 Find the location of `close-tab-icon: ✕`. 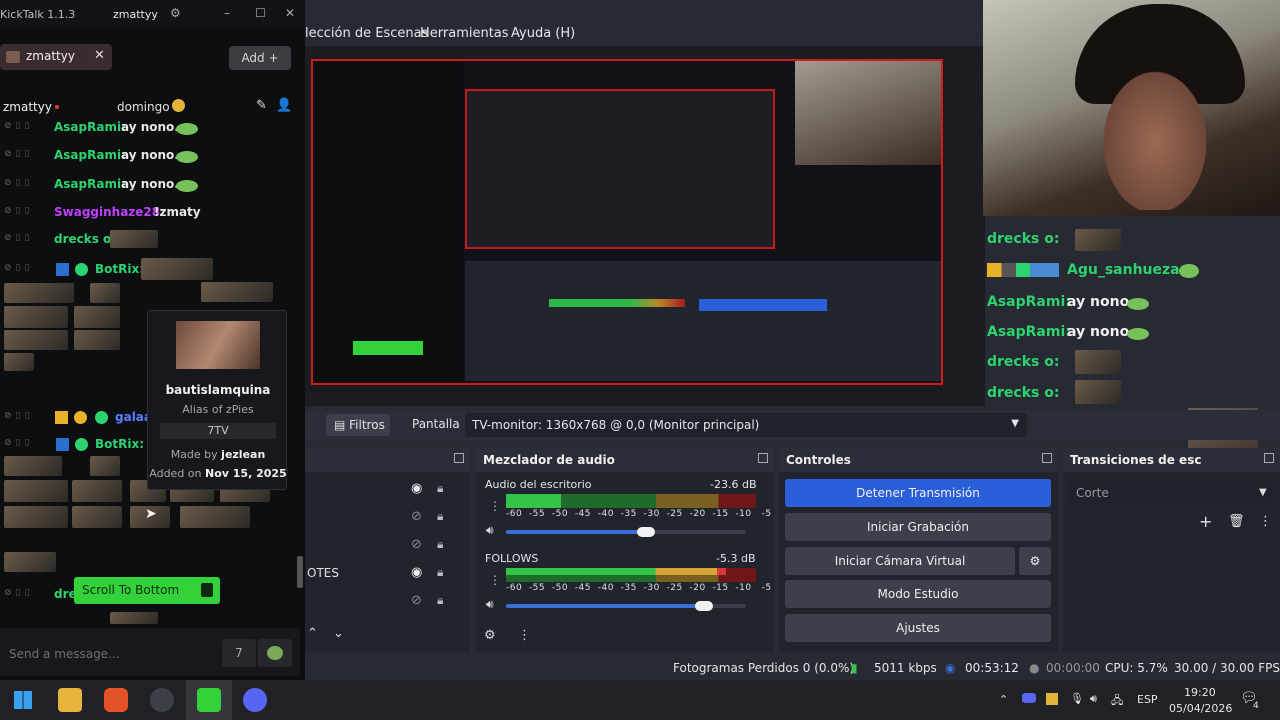

close-tab-icon: ✕ is located at coordinates (99, 55).